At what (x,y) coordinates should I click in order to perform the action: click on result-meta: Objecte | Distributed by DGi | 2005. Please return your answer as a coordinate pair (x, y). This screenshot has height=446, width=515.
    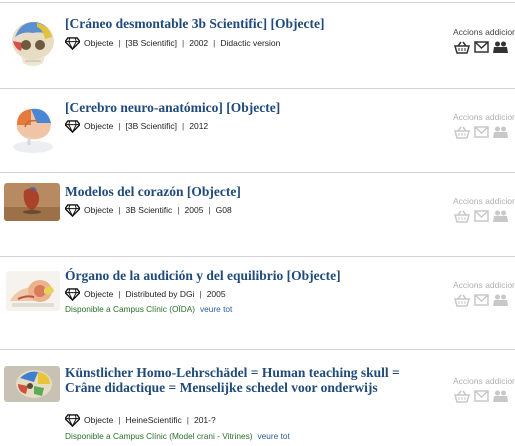
    Looking at the image, I should click on (145, 294).